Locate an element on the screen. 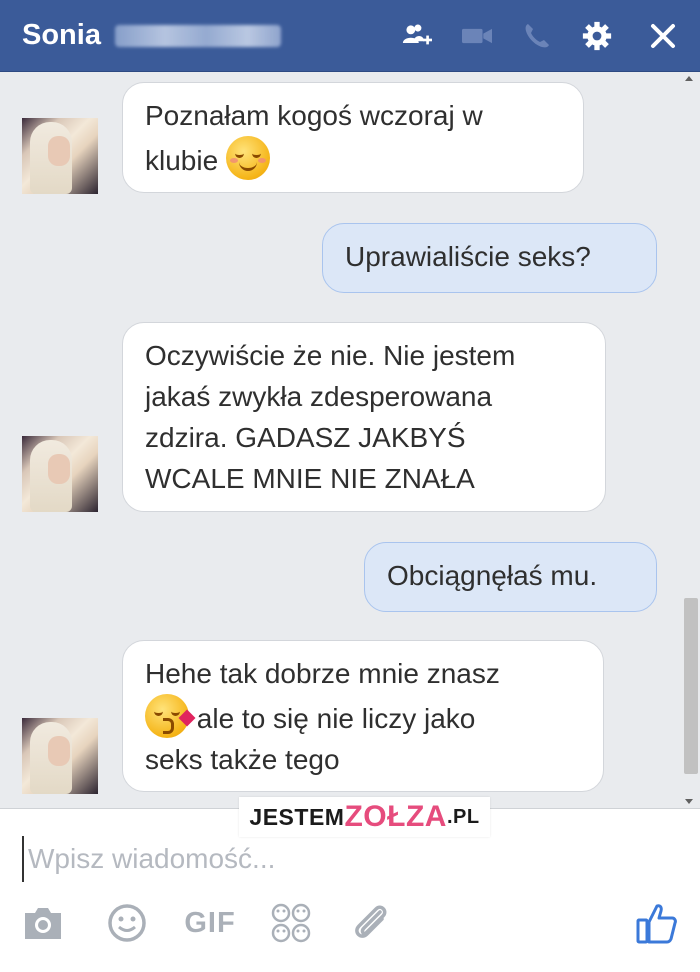 This screenshot has height=972, width=700. message-text: Poznałam kogoś wczoraj w is located at coordinates (314, 115).